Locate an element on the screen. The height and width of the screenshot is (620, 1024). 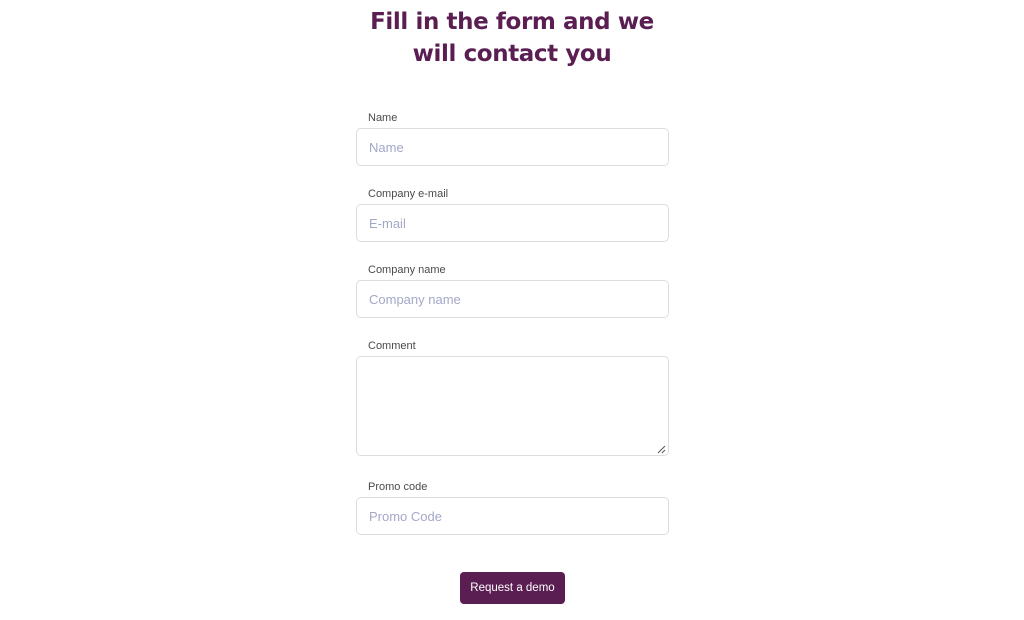
promo-code-label: Promo code is located at coordinates (398, 487).